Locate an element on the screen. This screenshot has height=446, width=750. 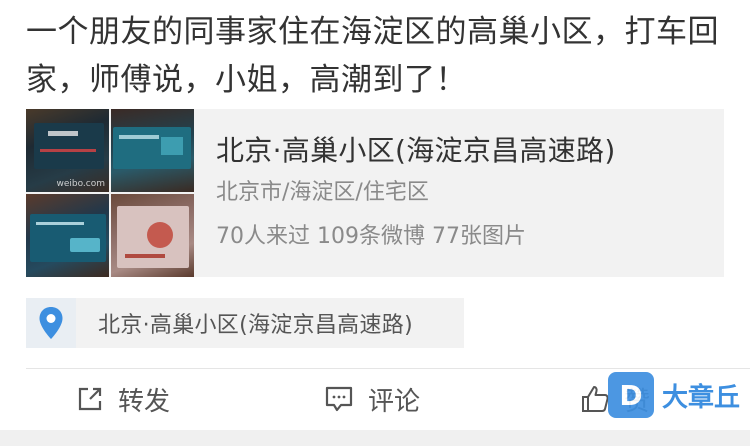
location-card-stats: 70人来过 109条微博 77张图片 is located at coordinates (371, 236).